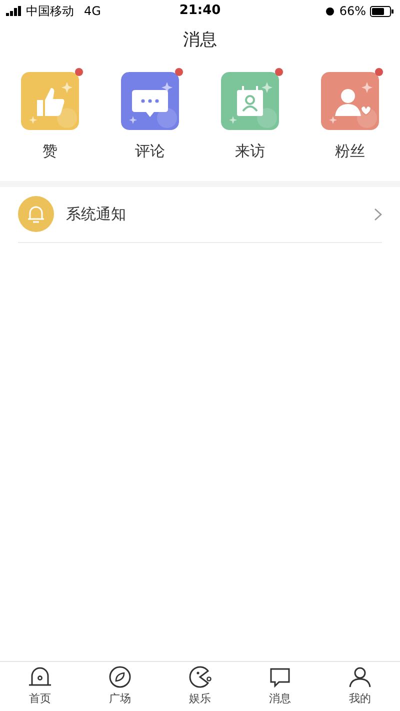 The image size is (400, 711). I want to click on network-type: 4G, so click(92, 11).